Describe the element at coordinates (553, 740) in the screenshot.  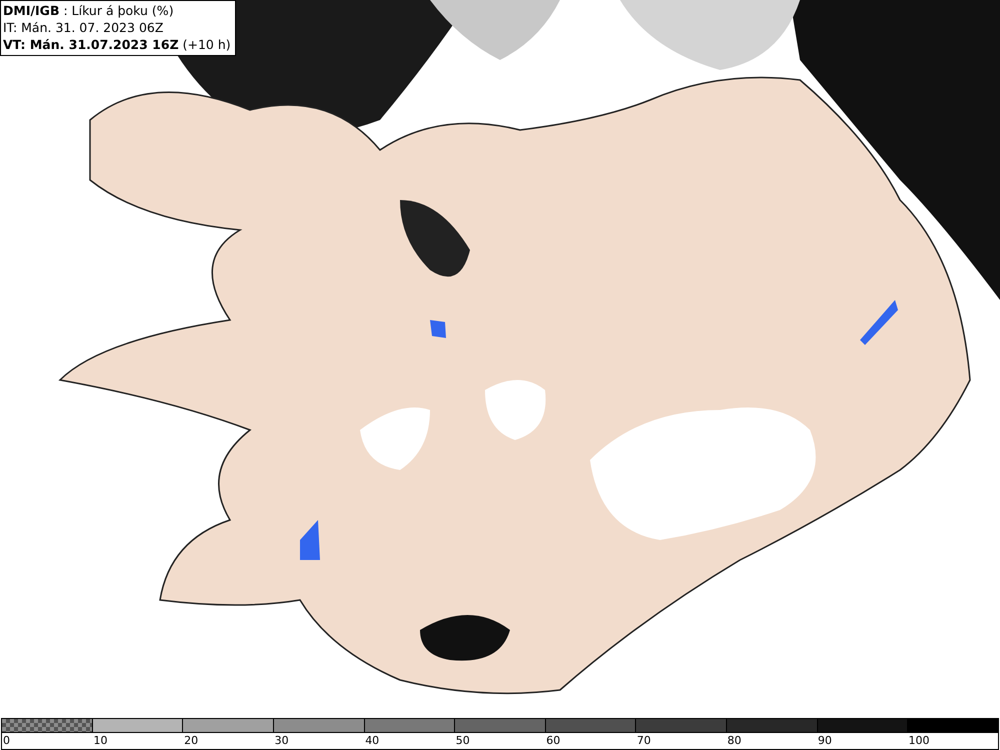
I see `legend-label: 60` at that location.